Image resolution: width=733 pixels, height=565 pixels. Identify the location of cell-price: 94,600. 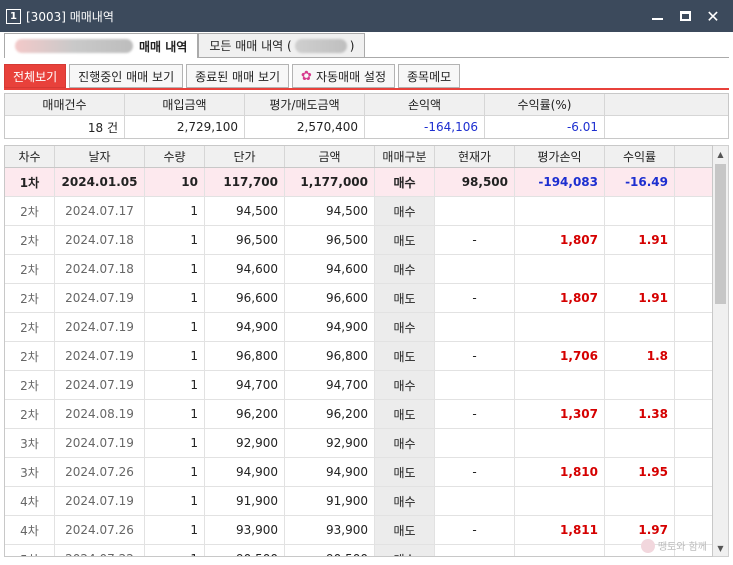
(245, 269).